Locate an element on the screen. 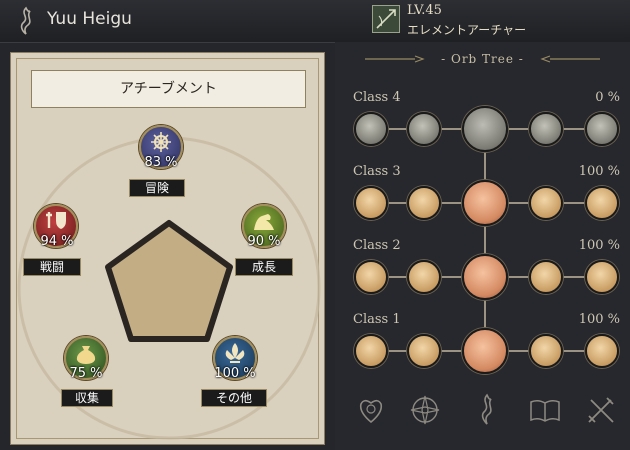 The width and height of the screenshot is (630, 450). heart-seal-icon is located at coordinates (371, 410).